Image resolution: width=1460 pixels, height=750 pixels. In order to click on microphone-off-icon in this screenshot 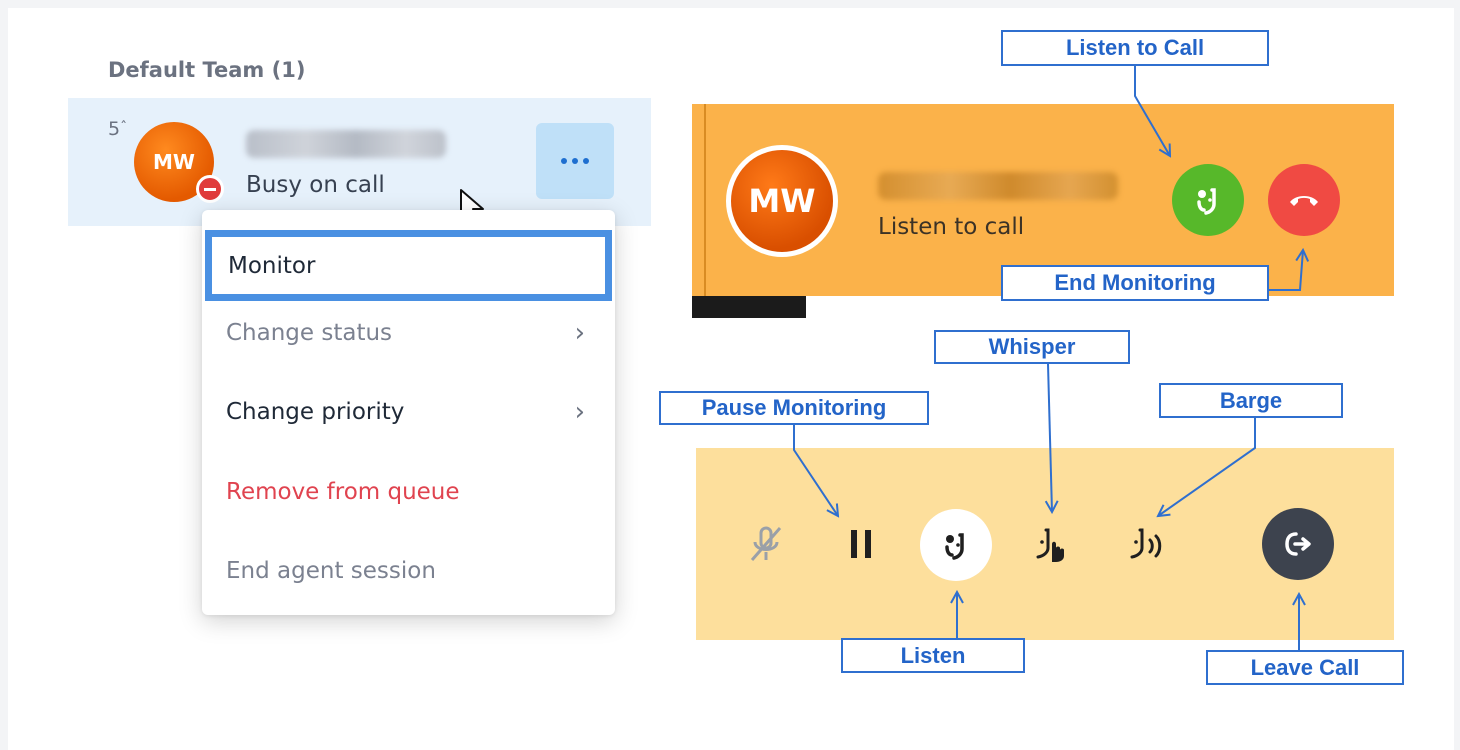, I will do `click(766, 543)`.